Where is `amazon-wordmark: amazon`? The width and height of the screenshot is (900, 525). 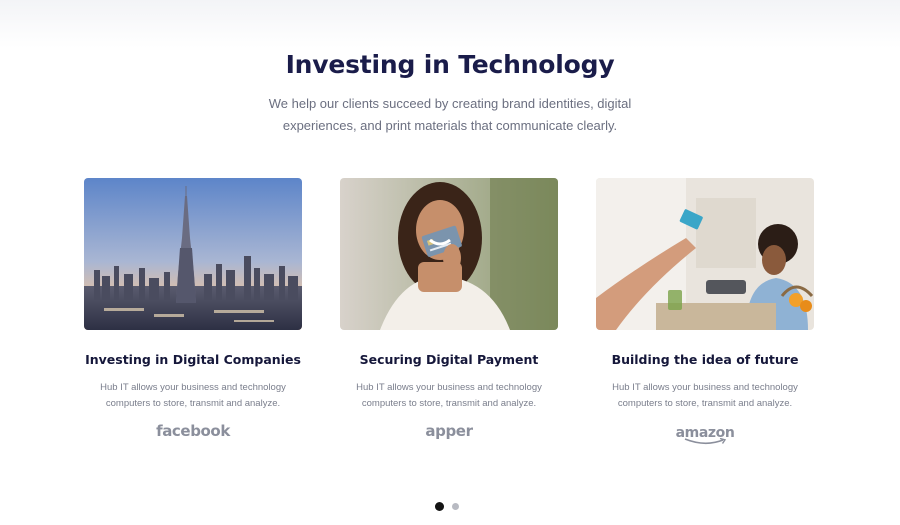
amazon-wordmark: amazon is located at coordinates (705, 433).